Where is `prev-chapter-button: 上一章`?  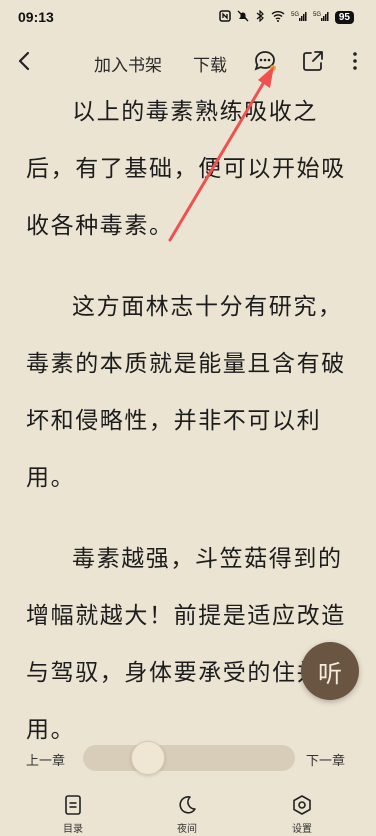
prev-chapter-button: 上一章 is located at coordinates (45, 759).